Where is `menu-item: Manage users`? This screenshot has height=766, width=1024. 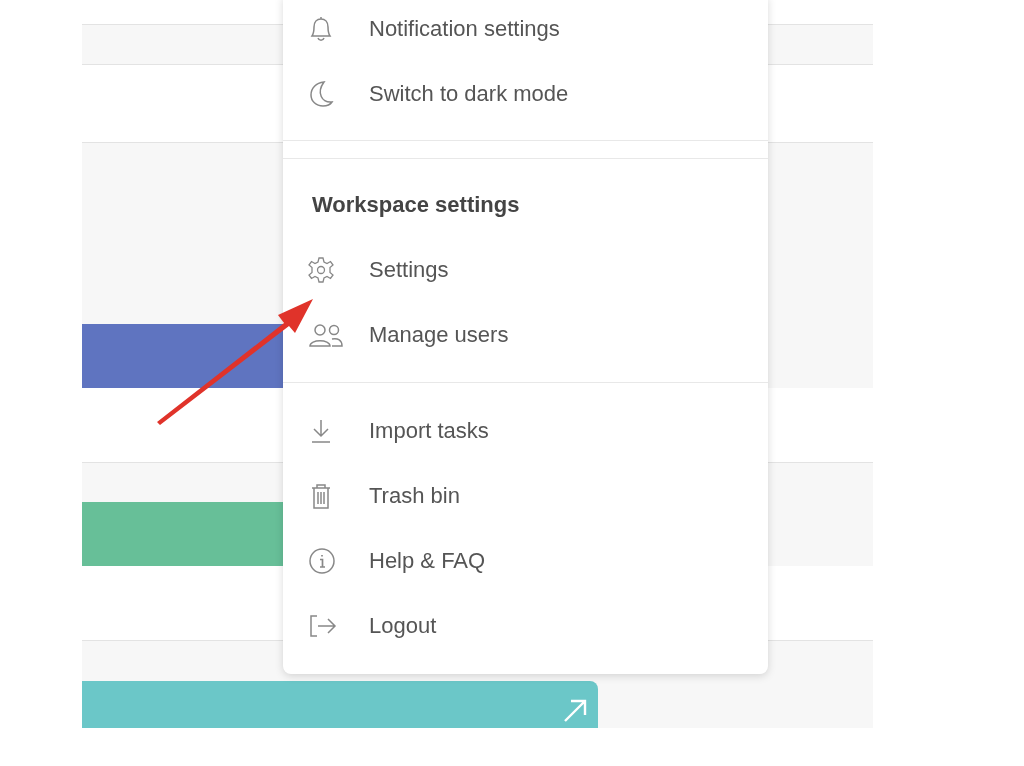 menu-item: Manage users is located at coordinates (525, 334).